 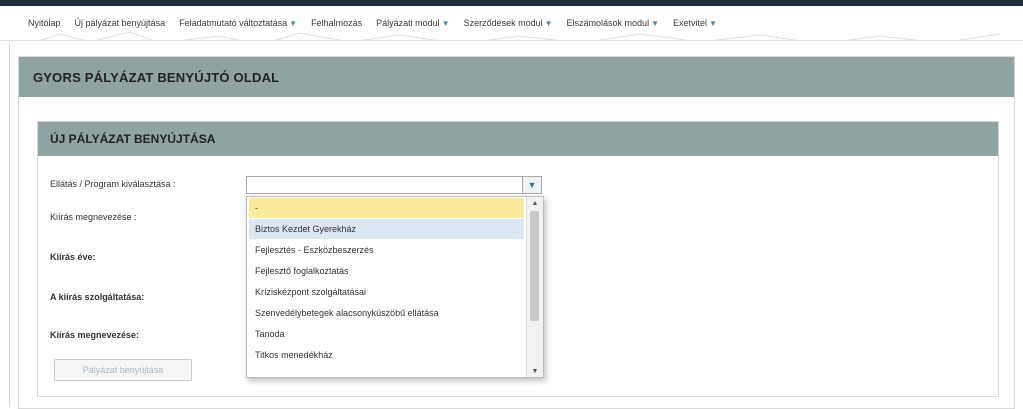 I want to click on nav-home: Nyitólap, so click(x=44, y=23).